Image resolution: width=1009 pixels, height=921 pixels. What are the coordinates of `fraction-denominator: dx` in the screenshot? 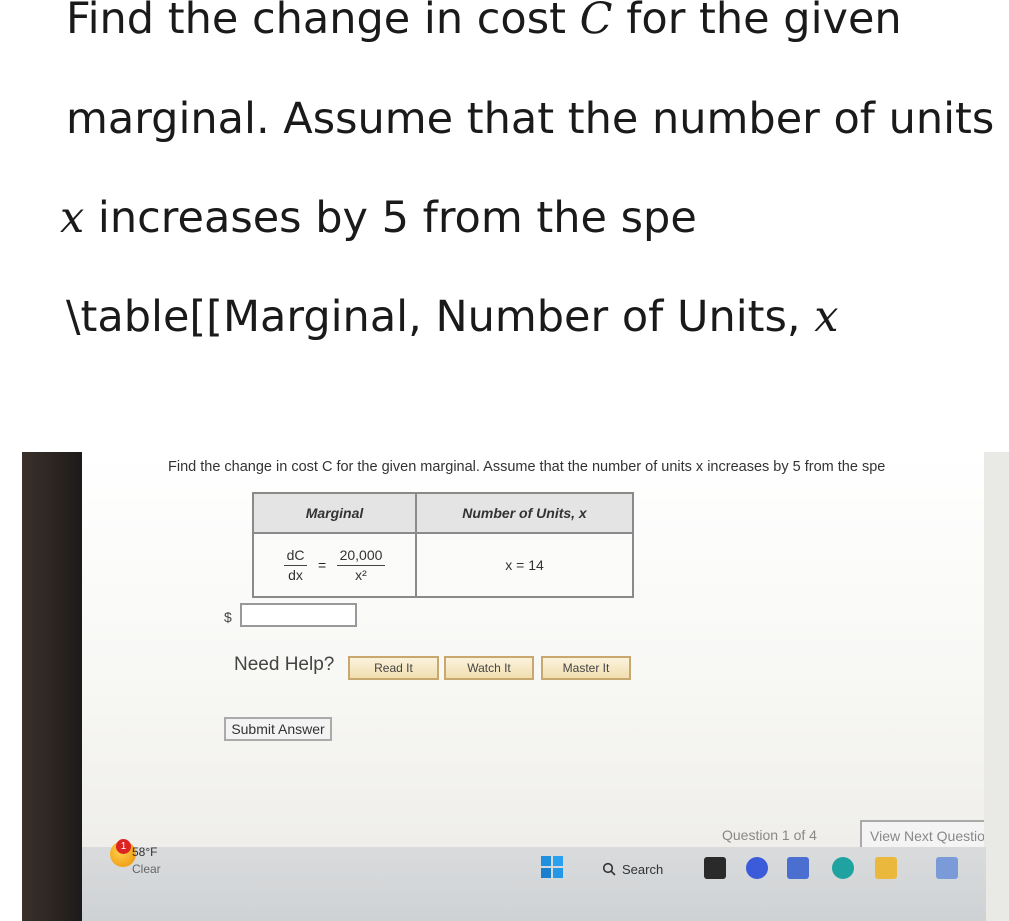 It's located at (295, 575).